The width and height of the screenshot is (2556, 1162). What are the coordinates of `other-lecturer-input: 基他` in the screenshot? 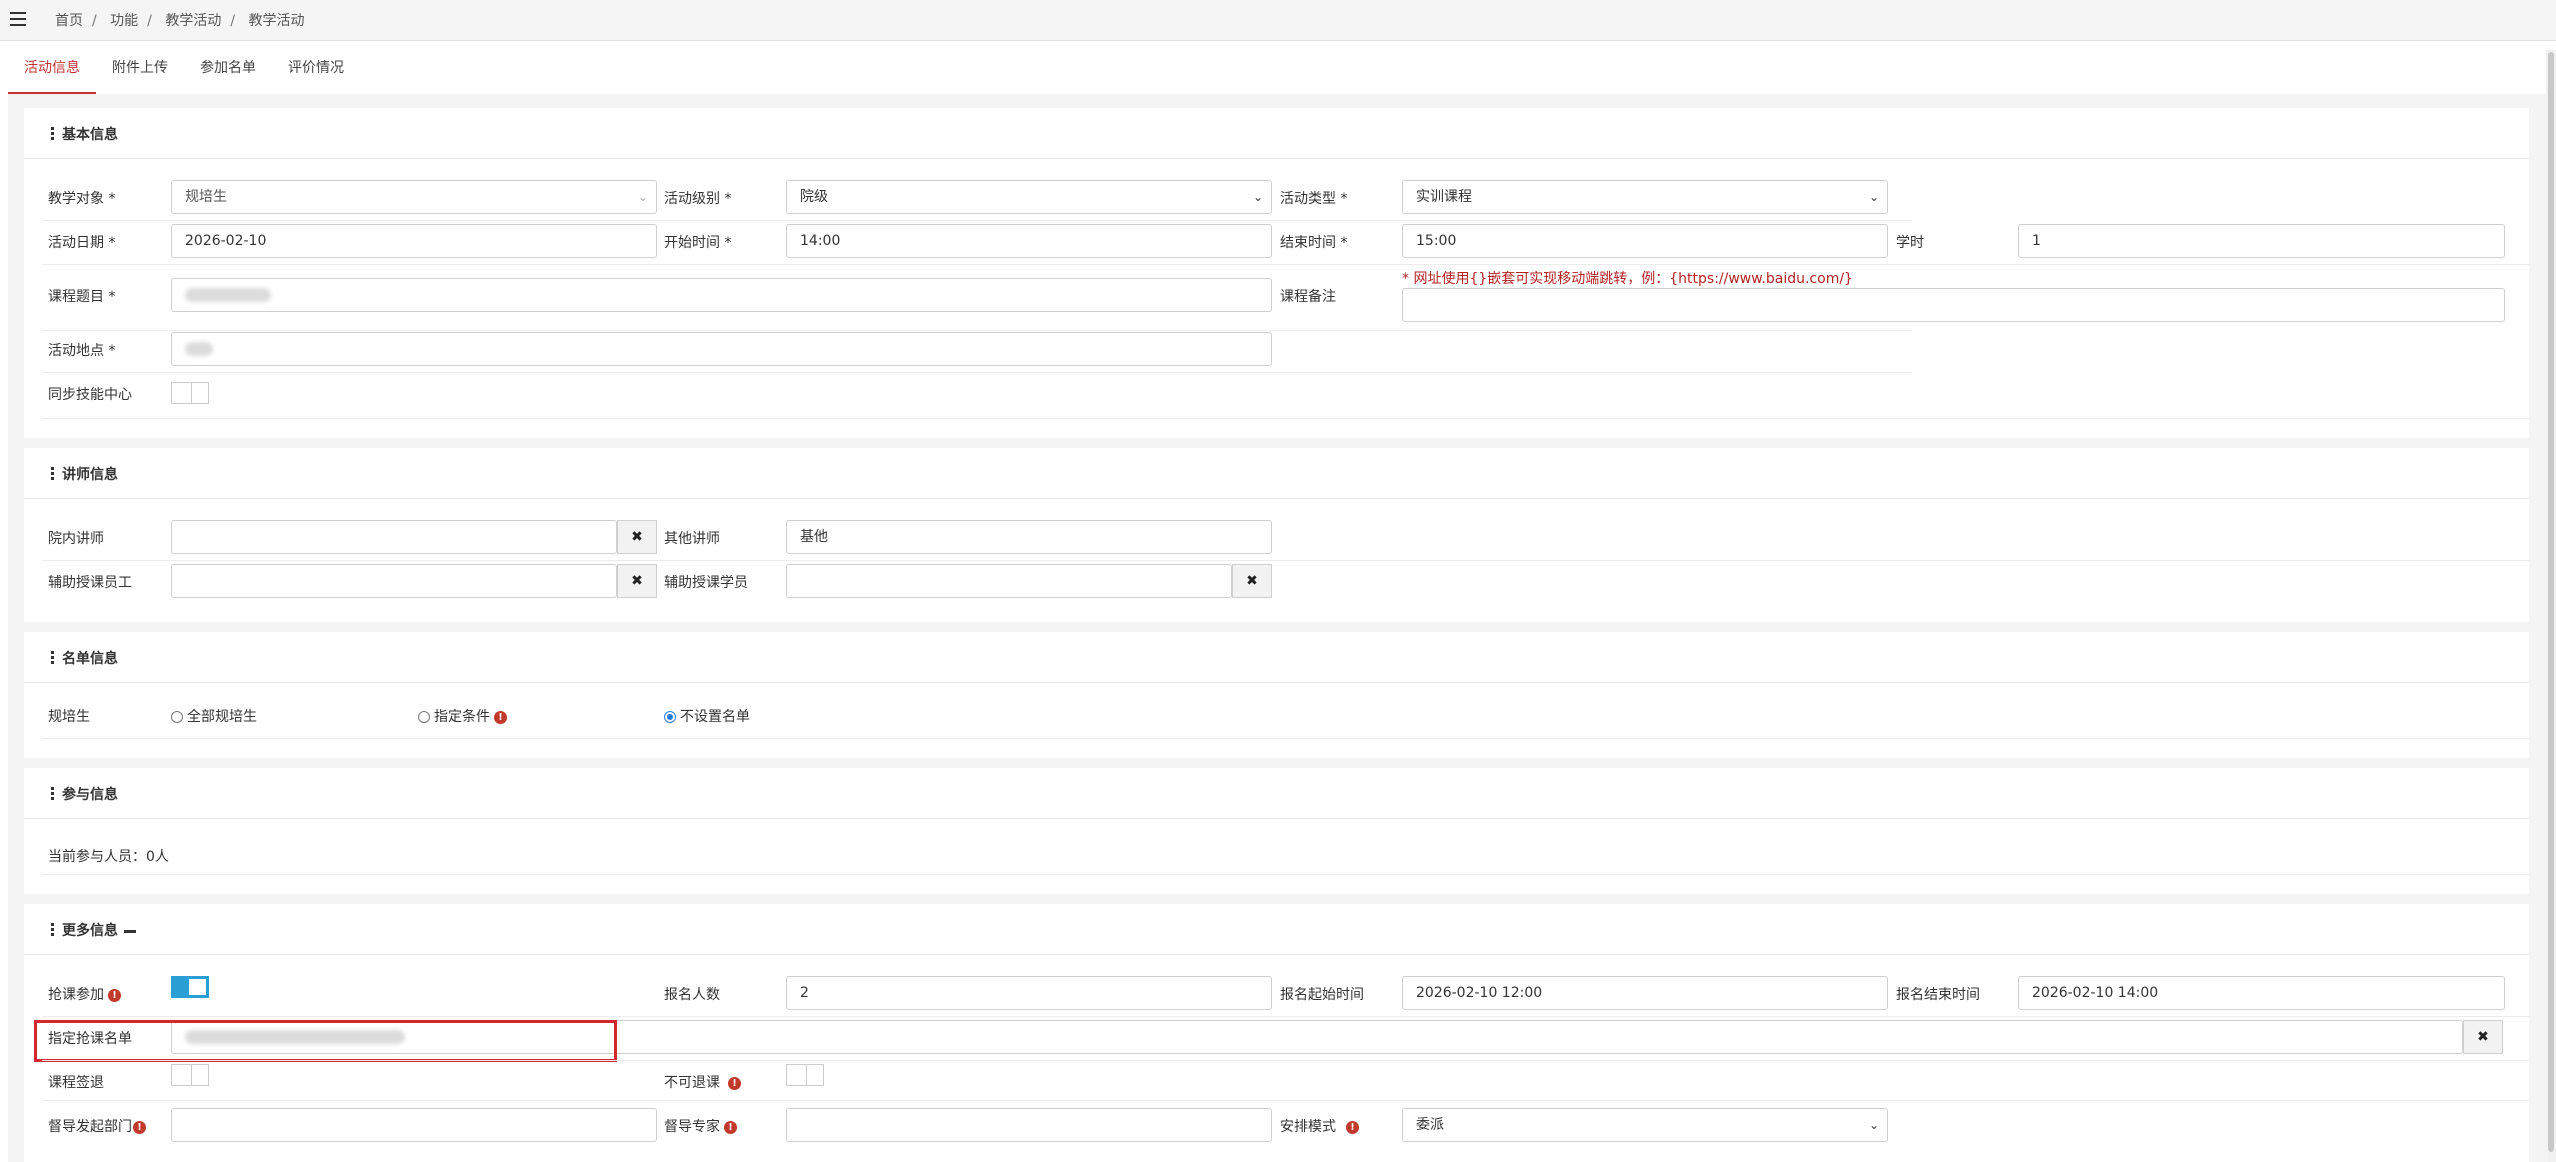 It's located at (1029, 537).